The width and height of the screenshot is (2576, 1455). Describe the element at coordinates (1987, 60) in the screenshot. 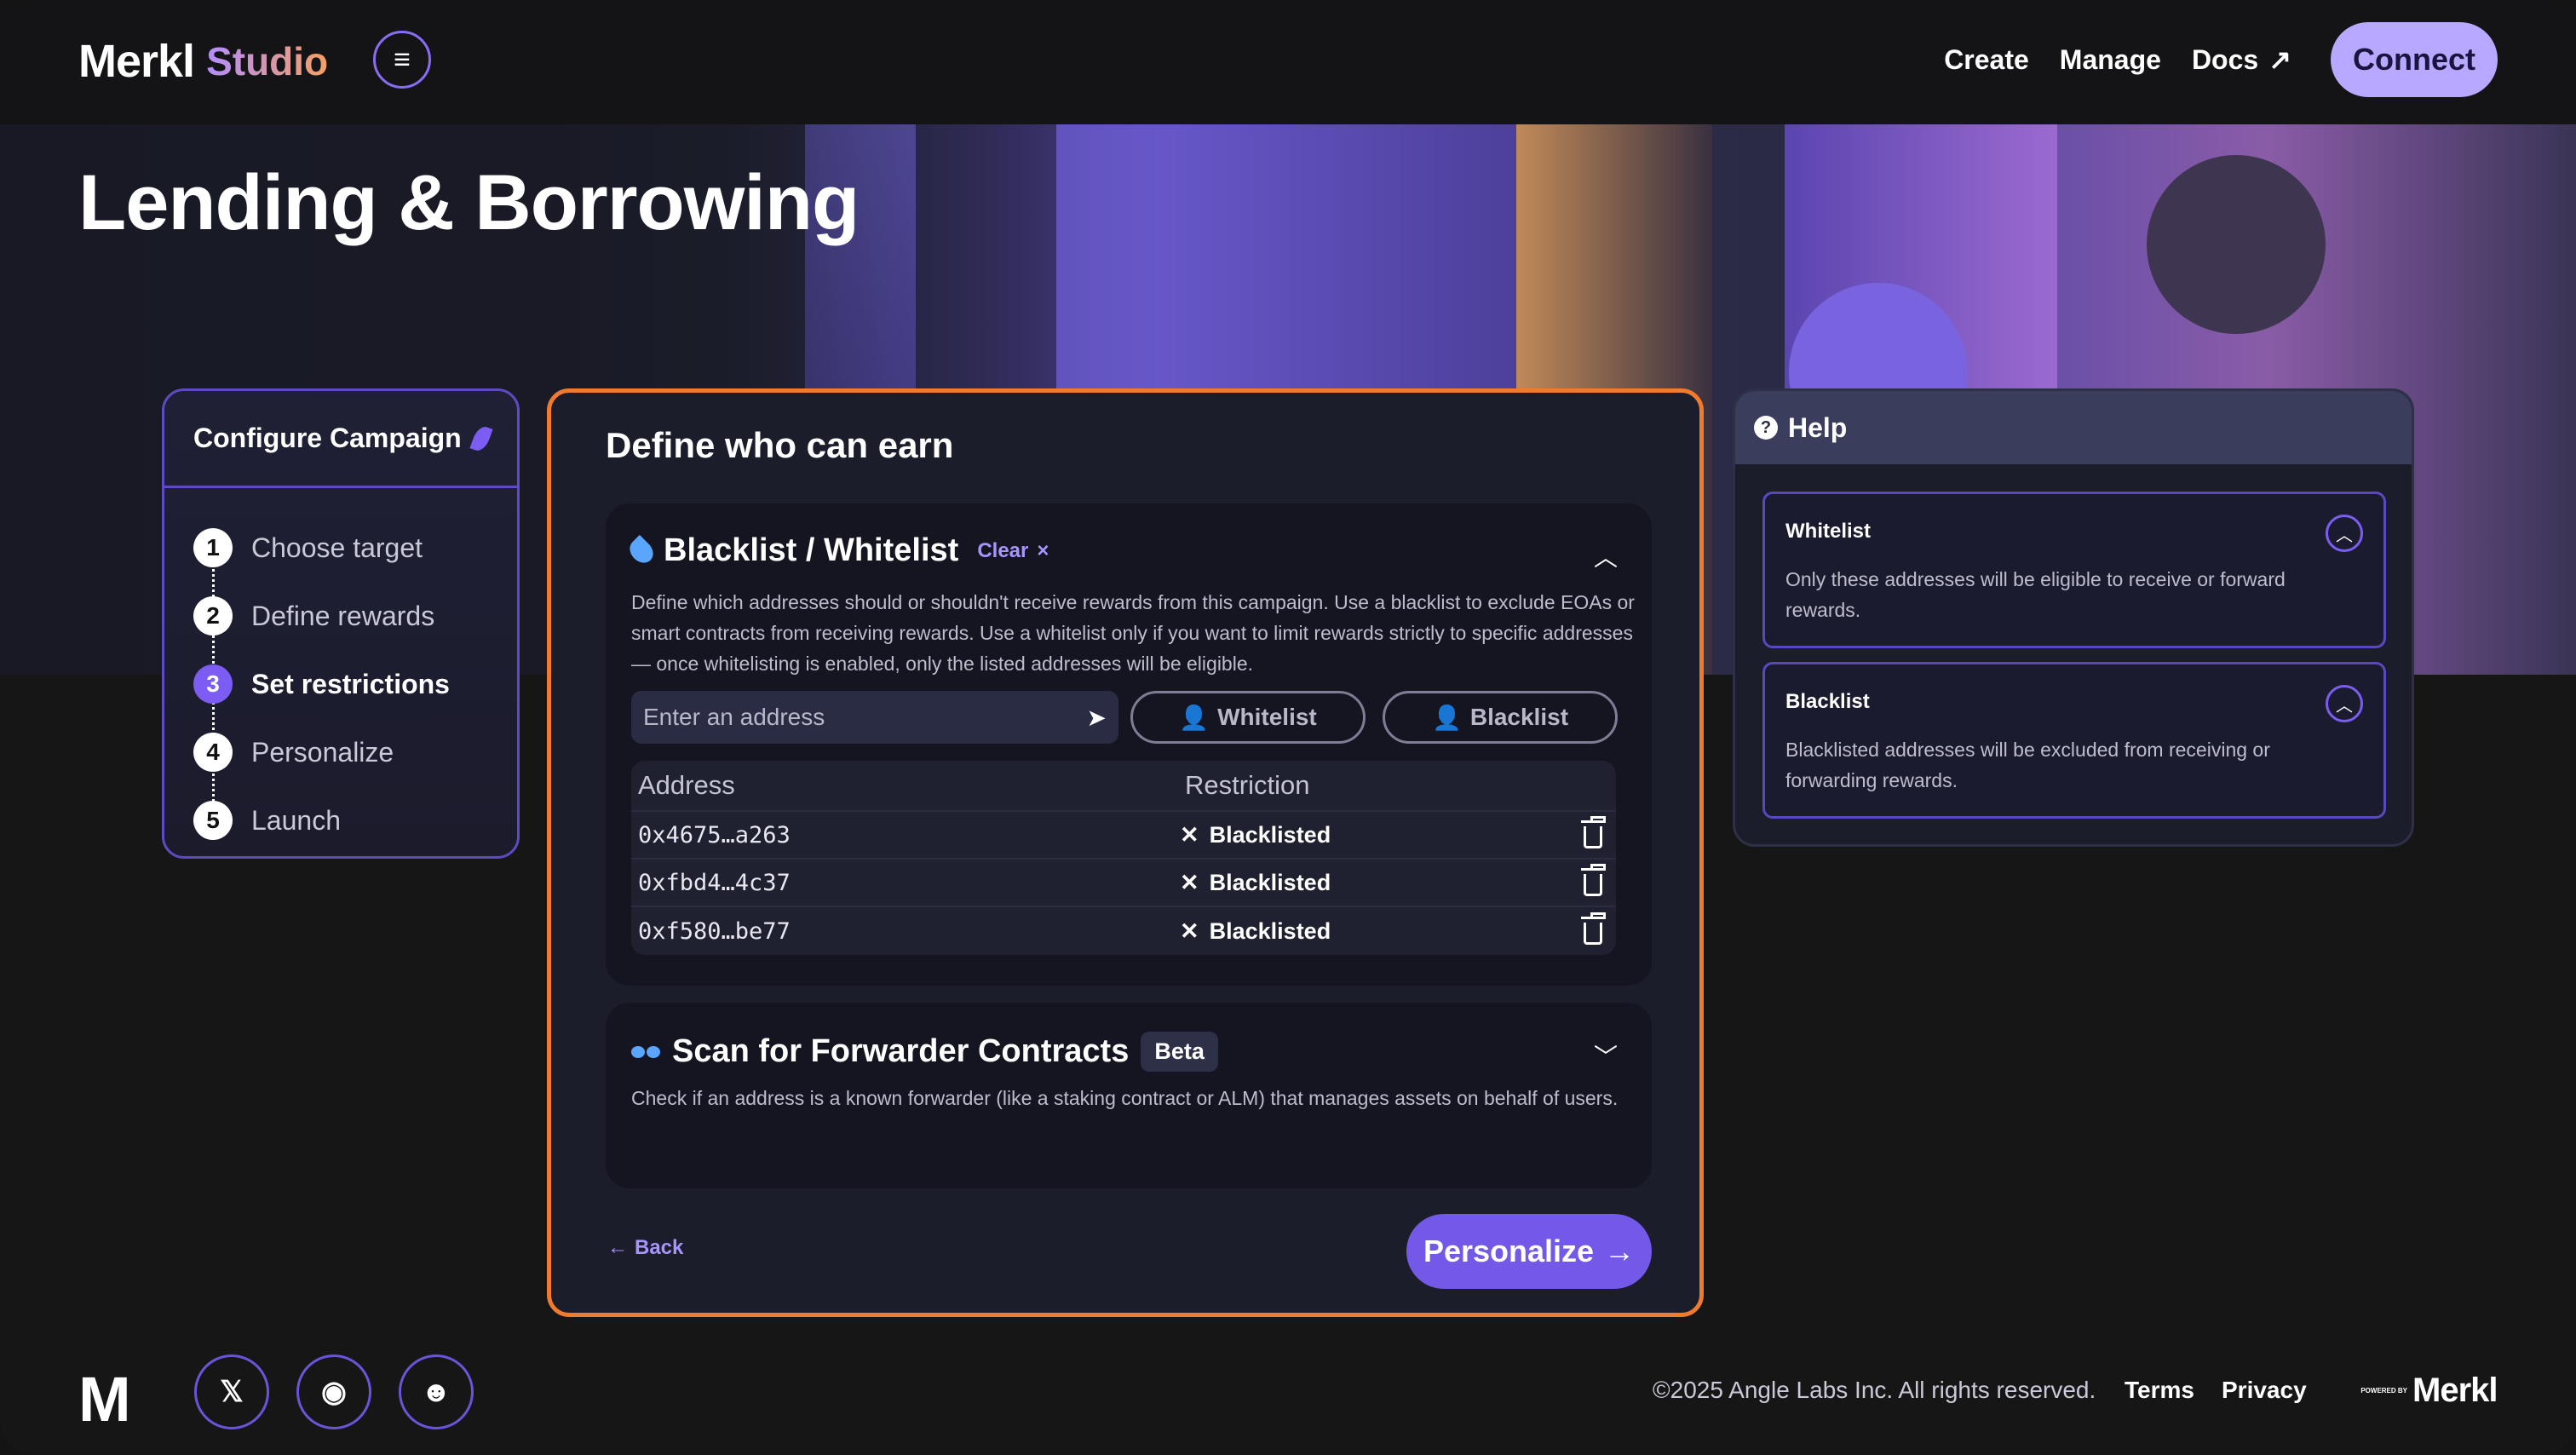

I see `nav-create: Create` at that location.